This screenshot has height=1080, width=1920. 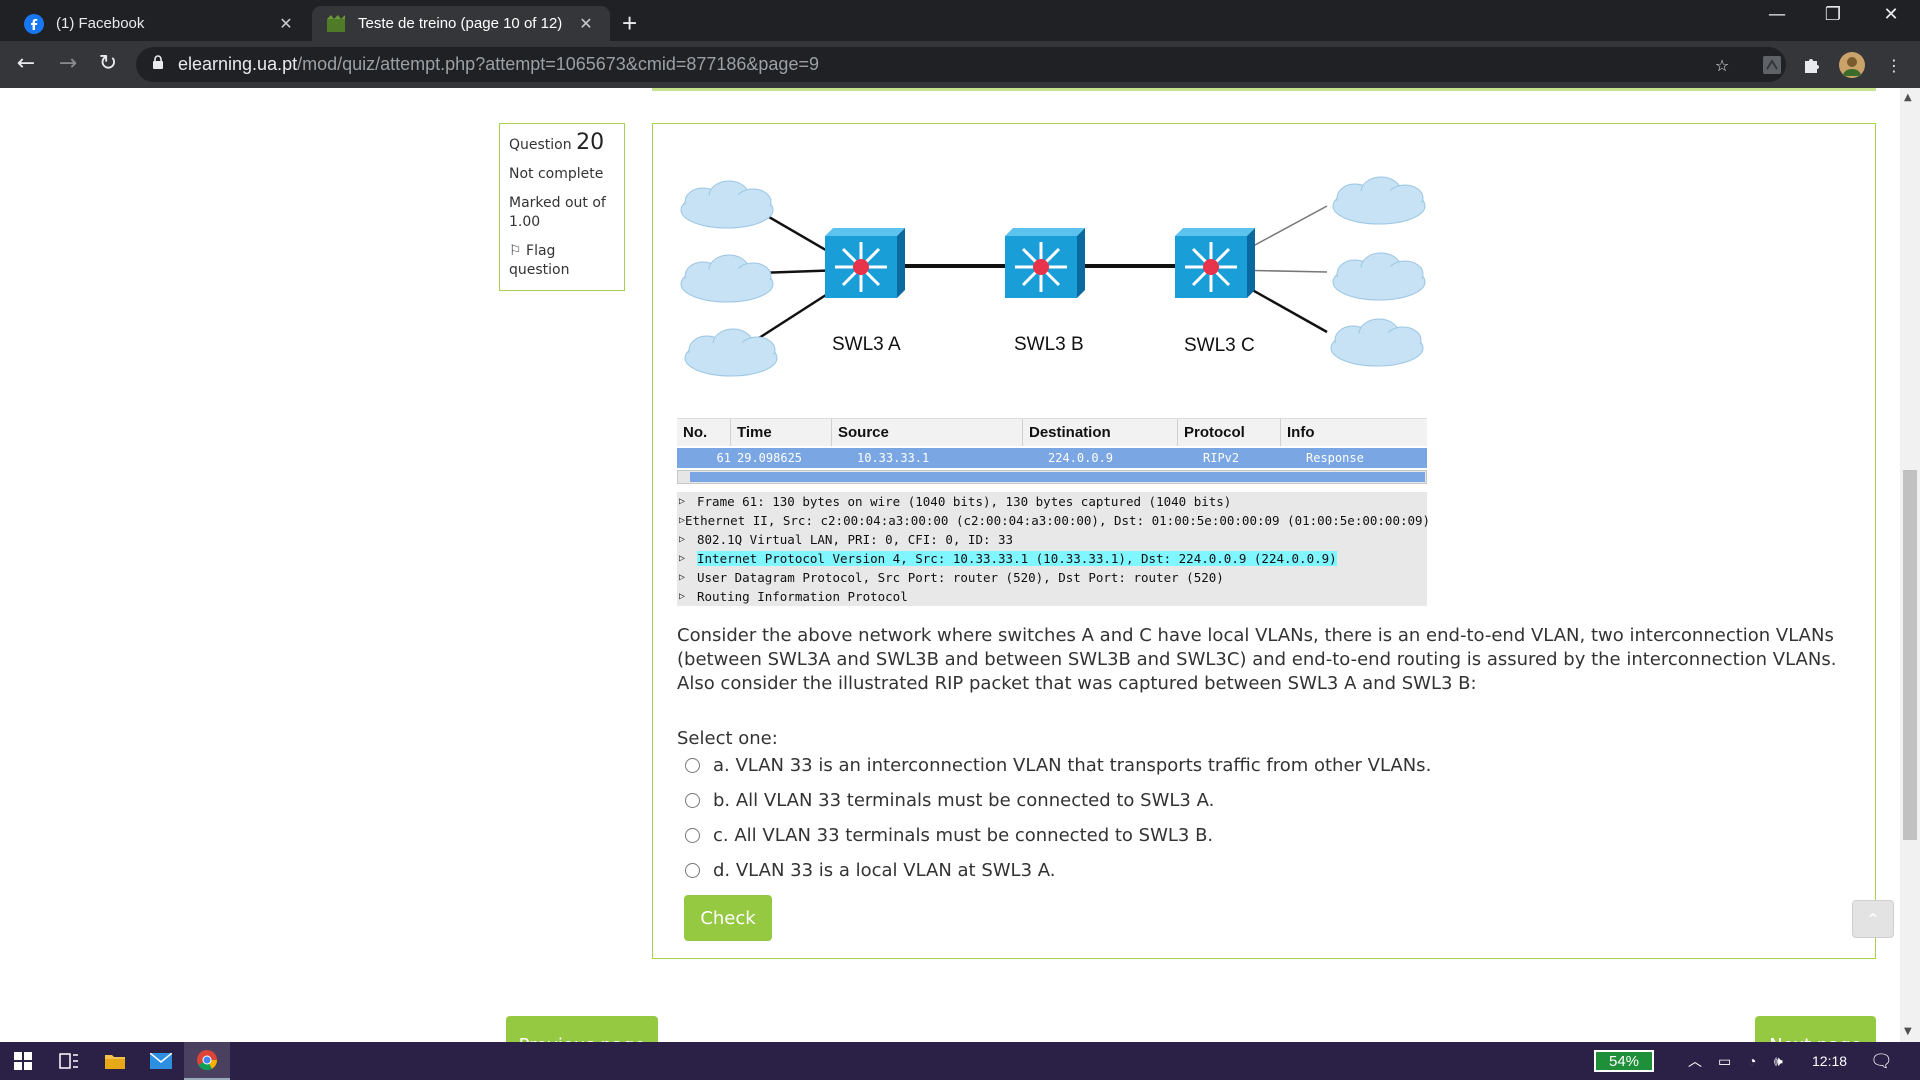 What do you see at coordinates (927, 432) in the screenshot?
I see `col-source: Source` at bounding box center [927, 432].